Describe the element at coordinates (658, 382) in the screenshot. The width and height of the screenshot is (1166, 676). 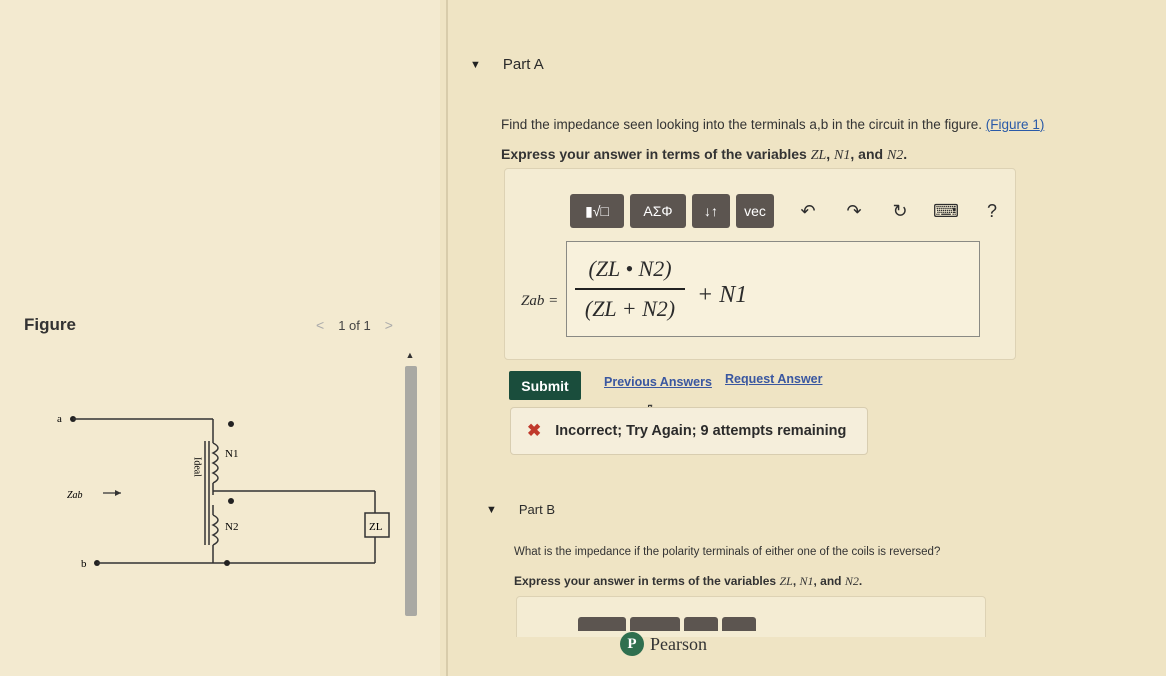
I see `previous-answers-link: Previous Answers` at that location.